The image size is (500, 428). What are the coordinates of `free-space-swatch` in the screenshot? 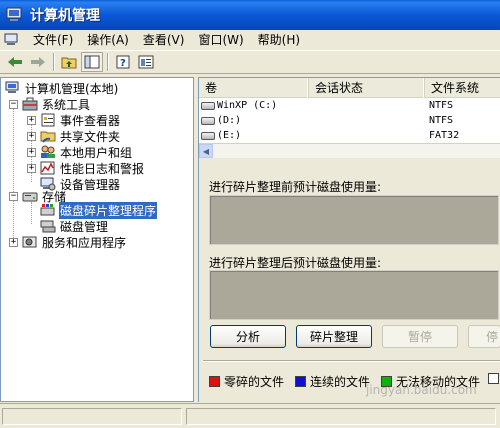 It's located at (493, 378).